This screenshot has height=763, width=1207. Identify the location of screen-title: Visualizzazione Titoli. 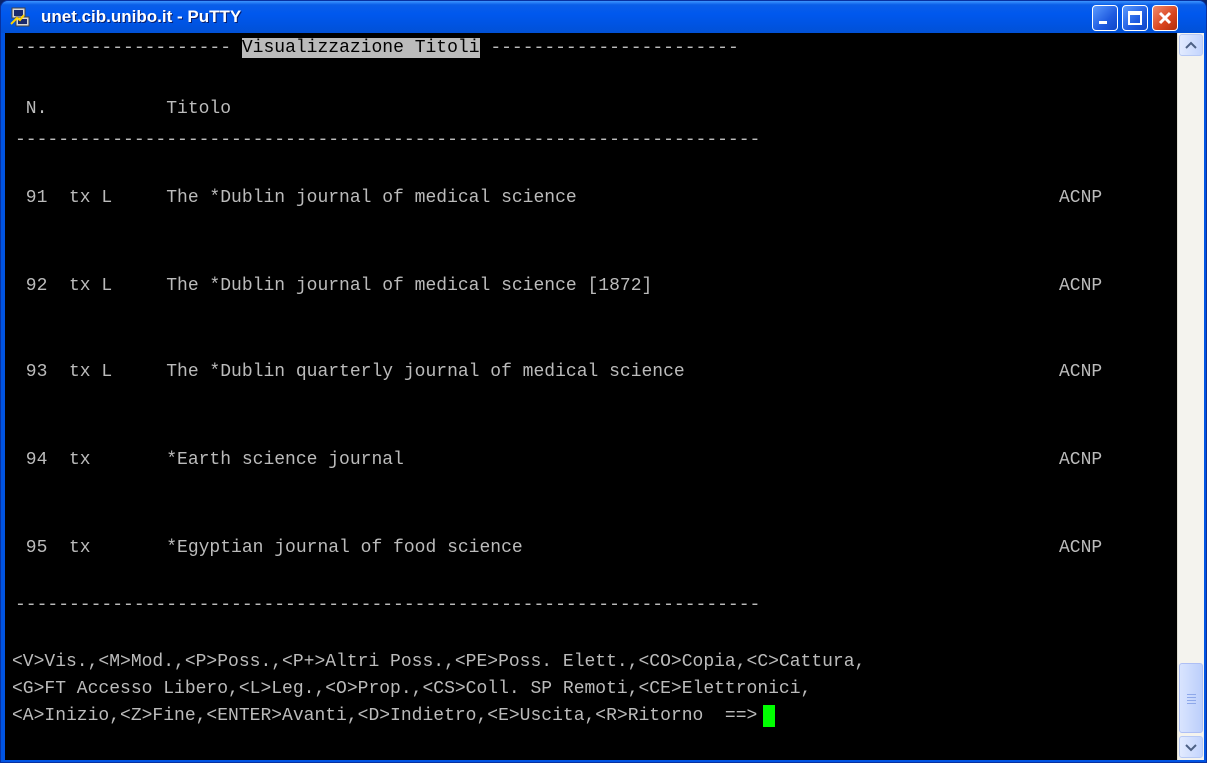
(360, 48).